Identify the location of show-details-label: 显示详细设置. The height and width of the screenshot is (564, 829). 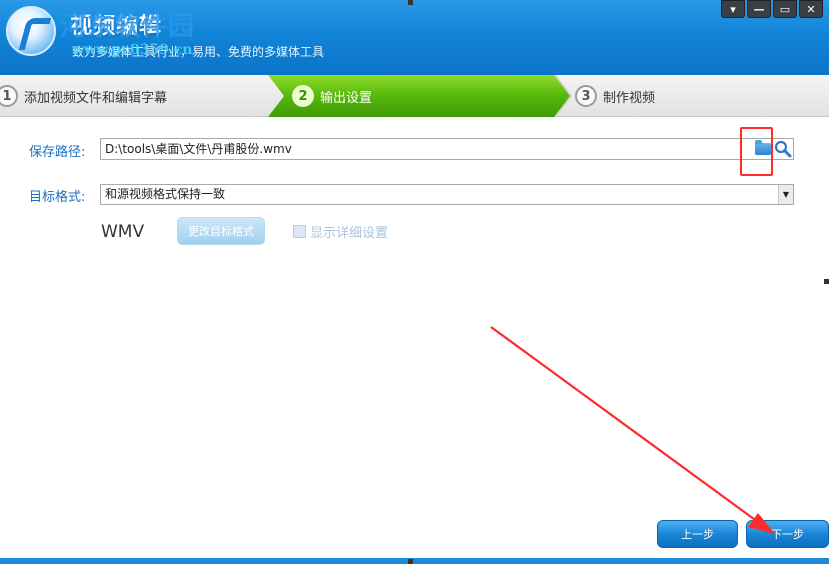
(349, 233).